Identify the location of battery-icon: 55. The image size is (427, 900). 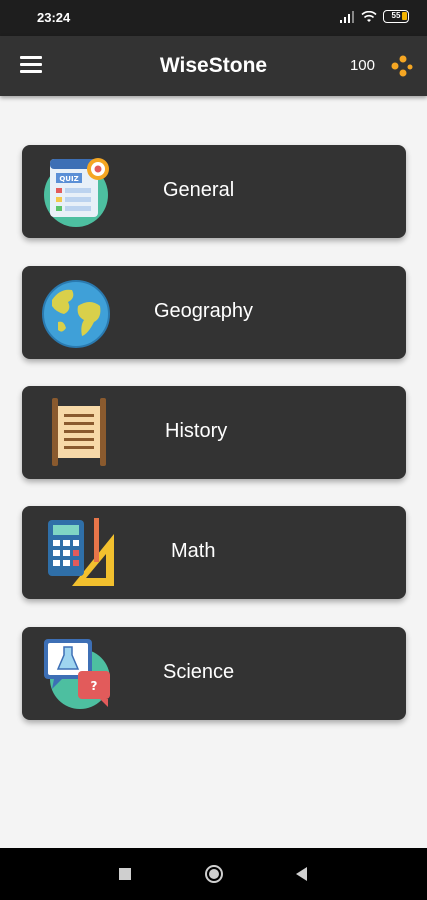
(396, 16).